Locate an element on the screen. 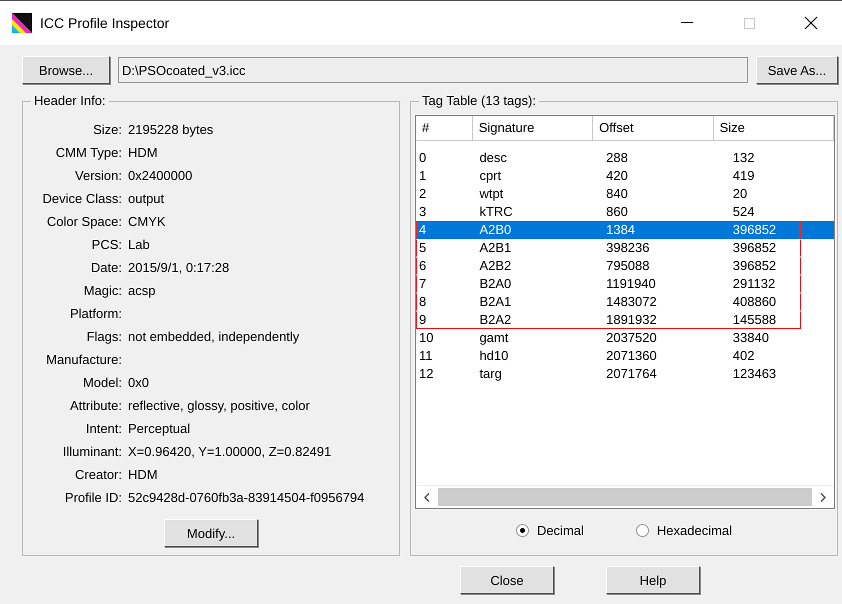  table-cell-text: 33840 is located at coordinates (751, 338).